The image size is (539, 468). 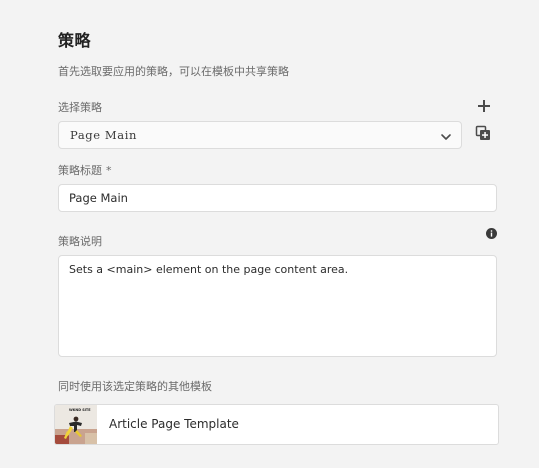 What do you see at coordinates (491, 231) in the screenshot?
I see `info-icon` at bounding box center [491, 231].